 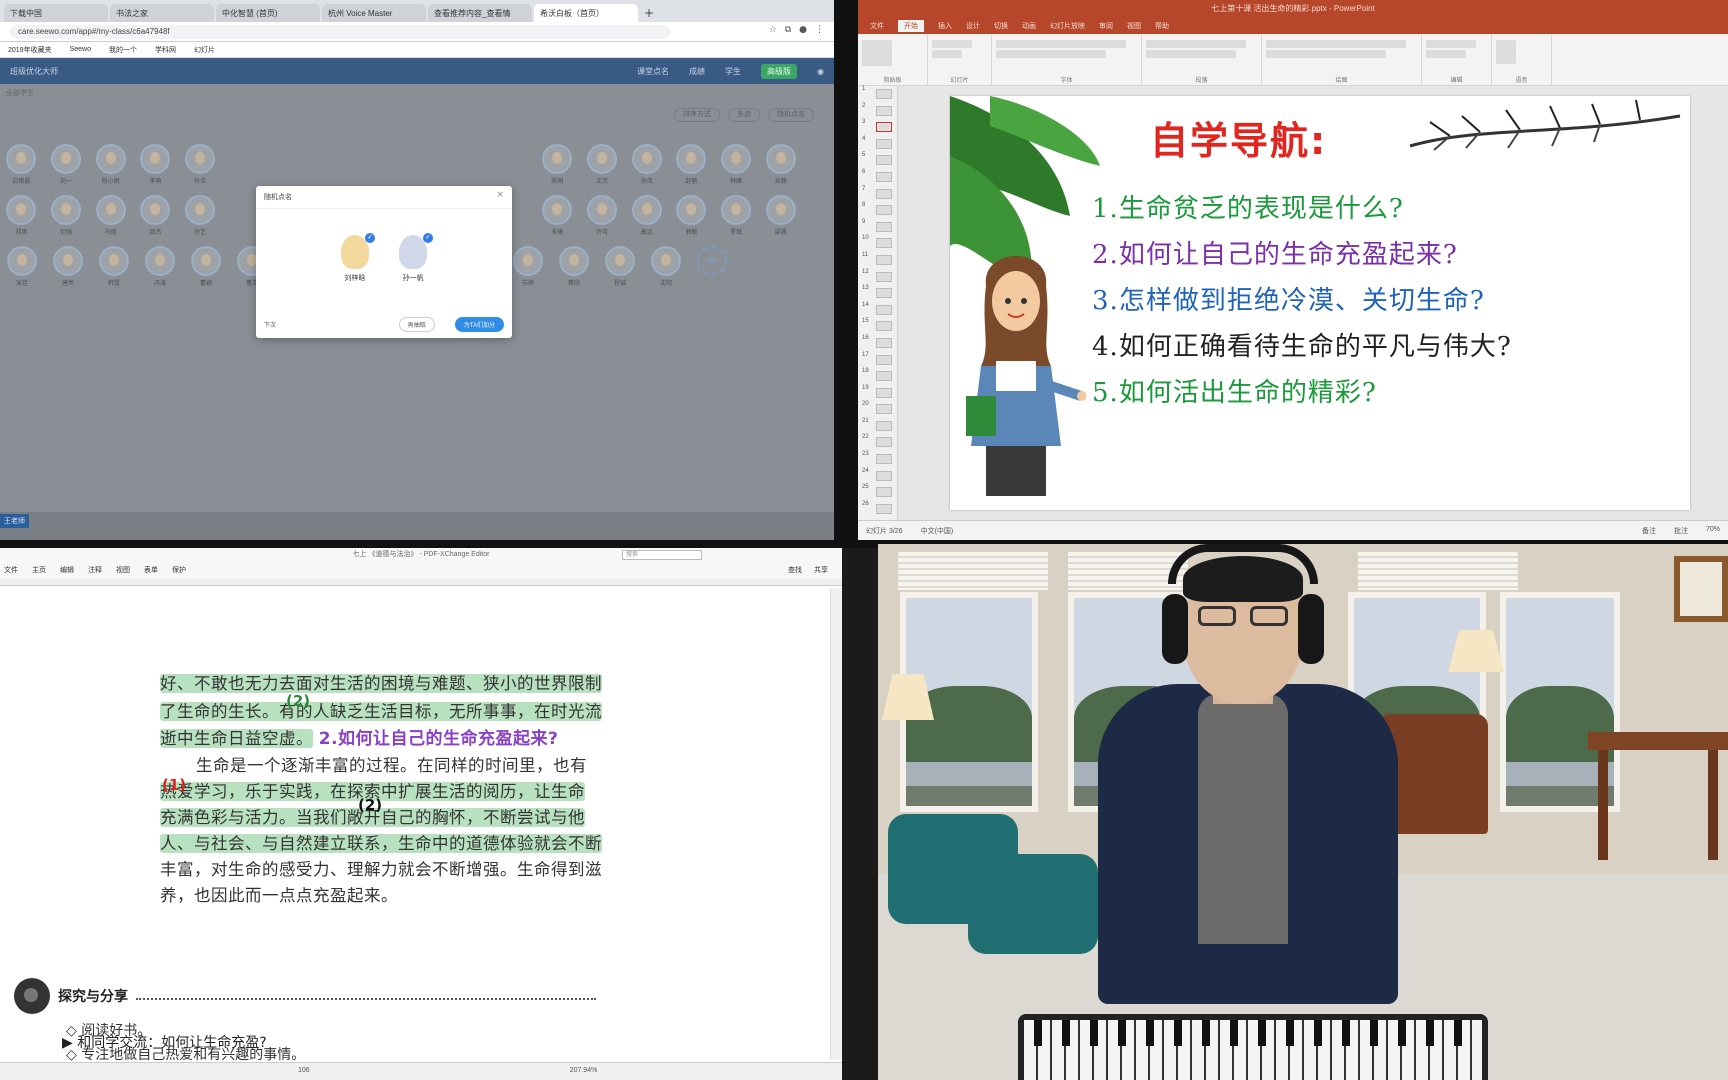 I want to click on slide-thumbnail: 22, so click(x=877, y=442).